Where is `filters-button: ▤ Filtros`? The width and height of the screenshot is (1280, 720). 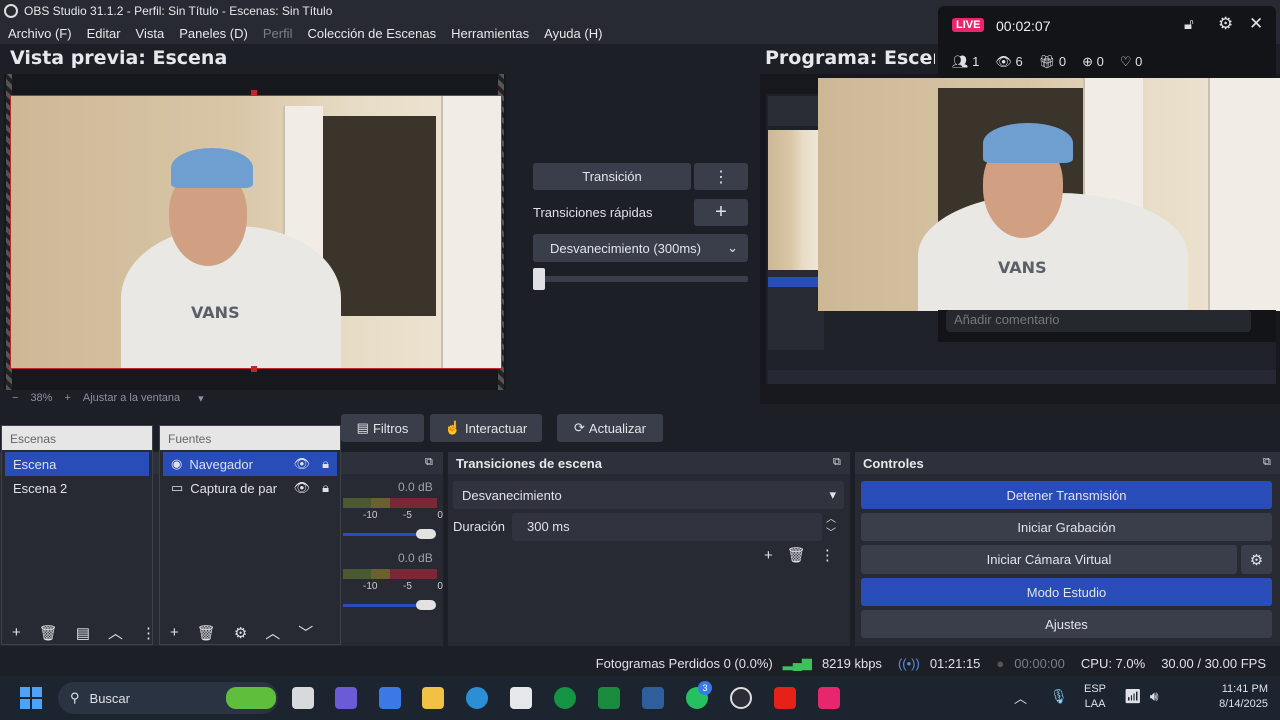 filters-button: ▤ Filtros is located at coordinates (382, 428).